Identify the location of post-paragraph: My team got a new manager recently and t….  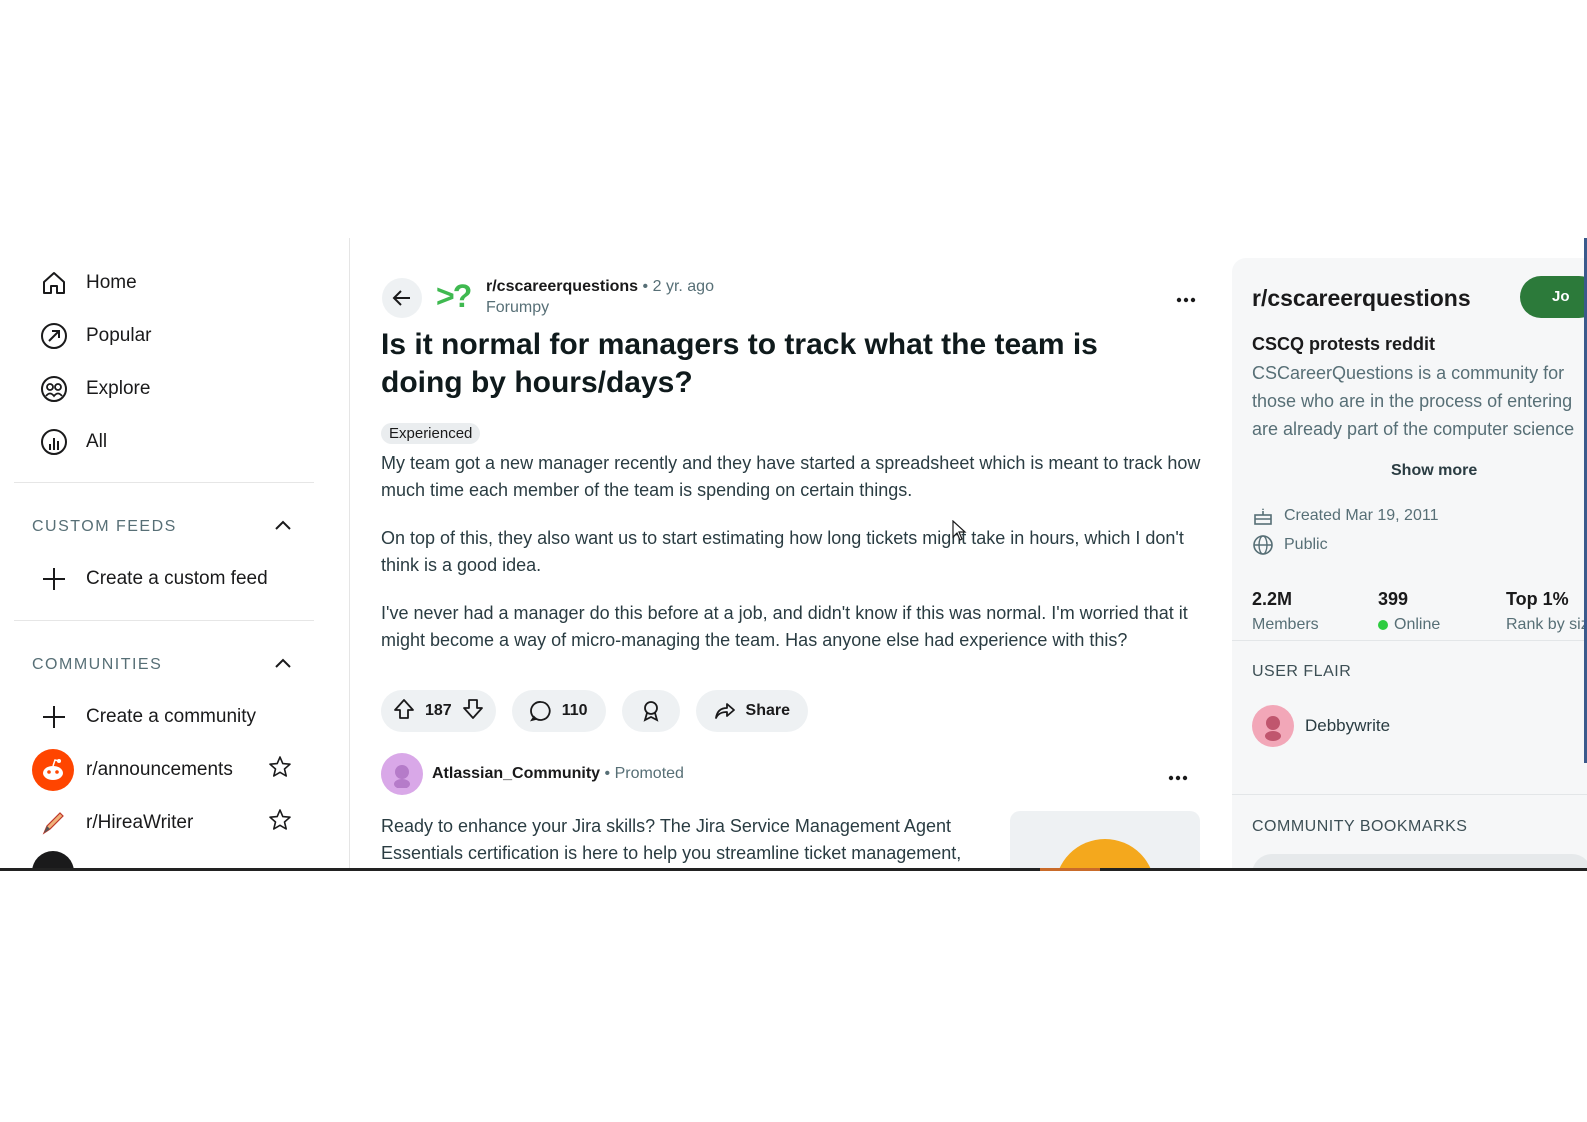
(791, 476).